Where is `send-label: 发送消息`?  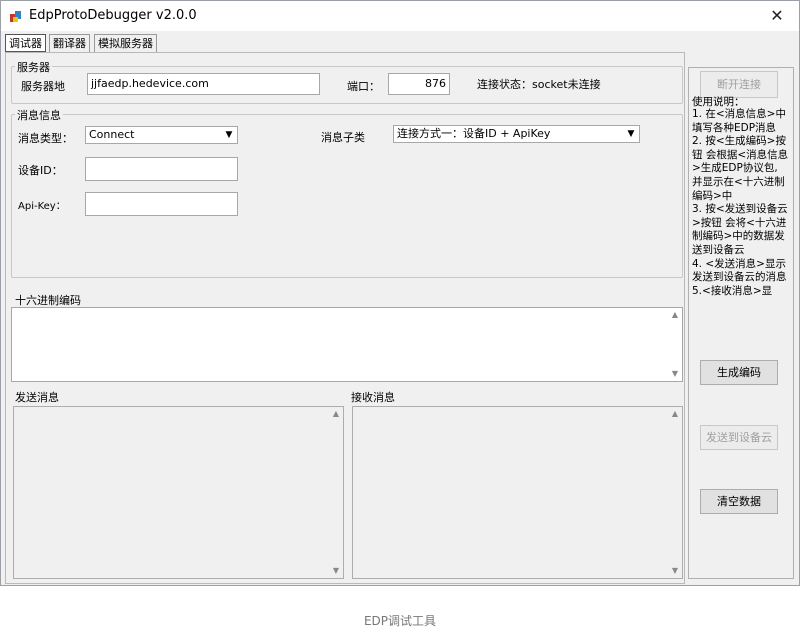 send-label: 发送消息 is located at coordinates (37, 397).